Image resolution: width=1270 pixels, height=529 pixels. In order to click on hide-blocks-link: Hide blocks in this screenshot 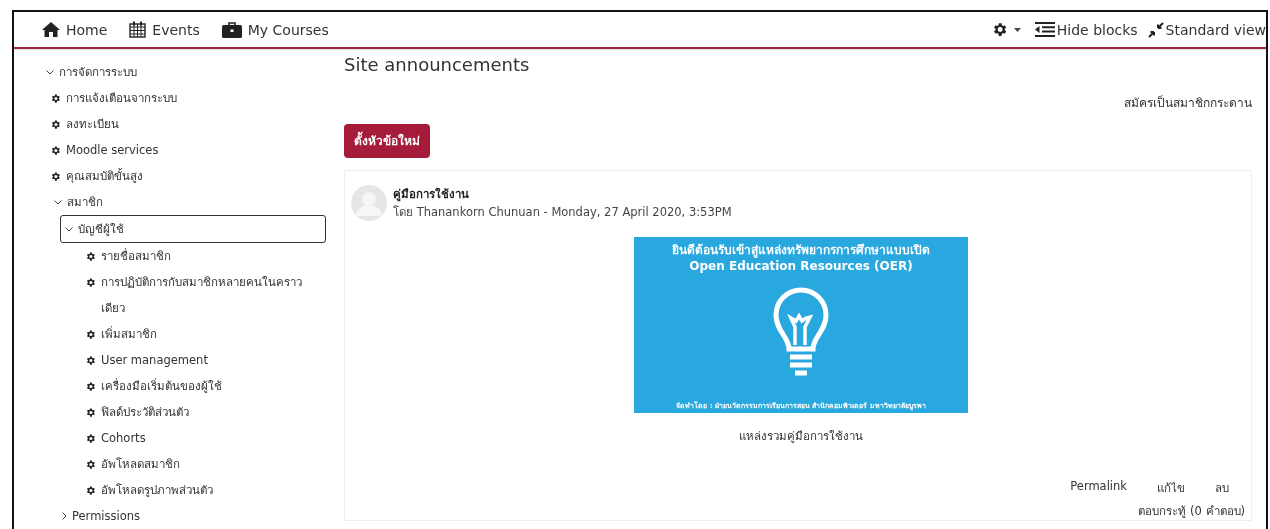, I will do `click(1086, 29)`.